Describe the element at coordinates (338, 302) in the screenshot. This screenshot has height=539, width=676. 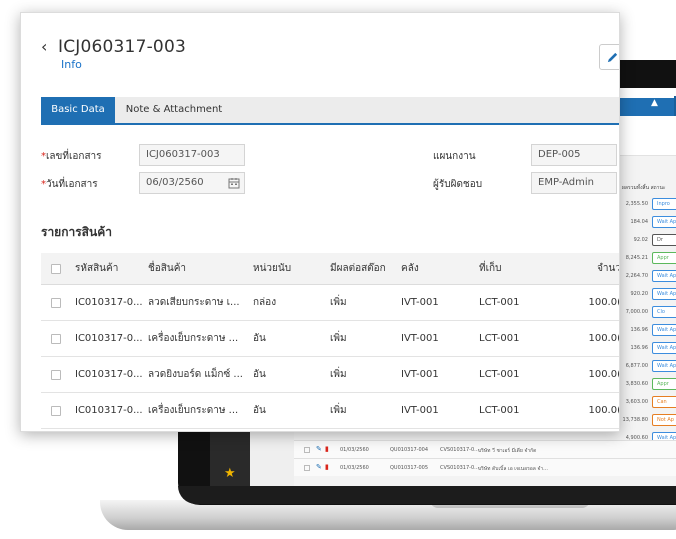
I see `cell-stock-effect: เพิ่ม` at that location.